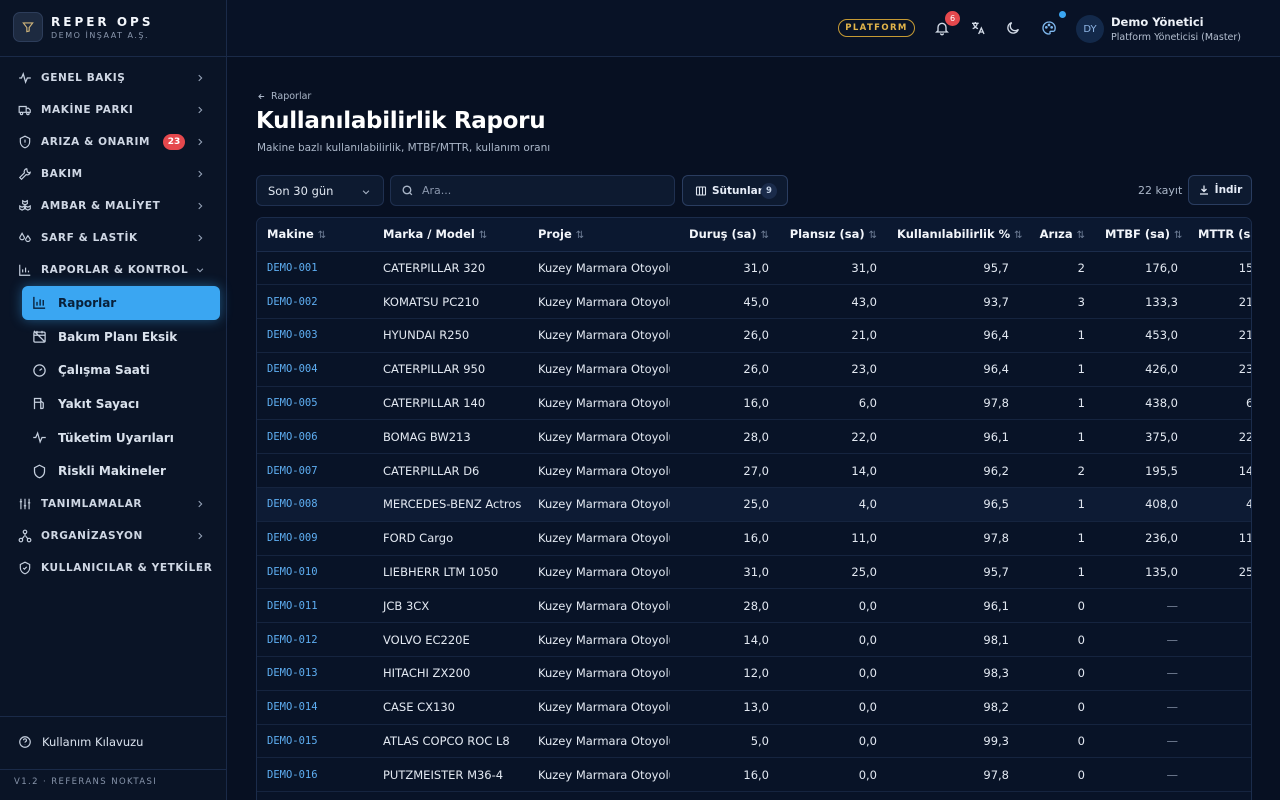 This screenshot has width=1280, height=800. Describe the element at coordinates (315, 268) in the screenshot. I see `machine-code-link: DEMO-001` at that location.